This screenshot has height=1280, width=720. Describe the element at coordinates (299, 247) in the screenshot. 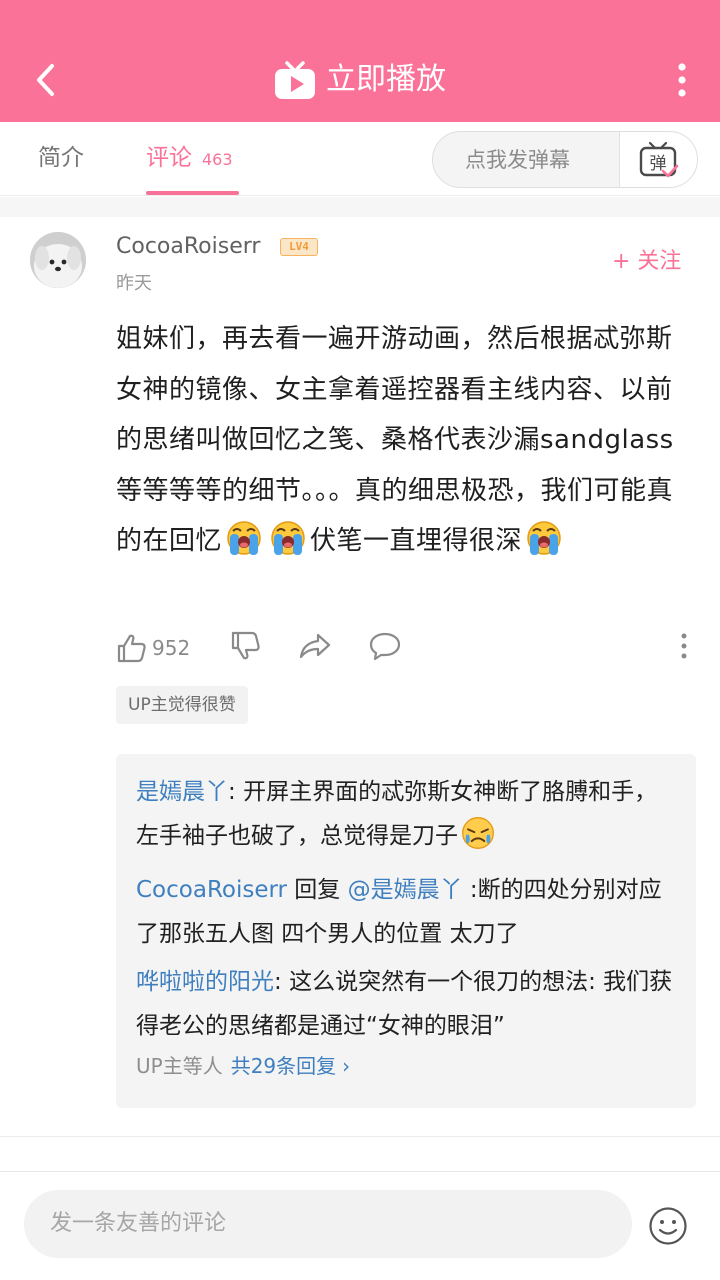

I see `level-badge: LV4` at that location.